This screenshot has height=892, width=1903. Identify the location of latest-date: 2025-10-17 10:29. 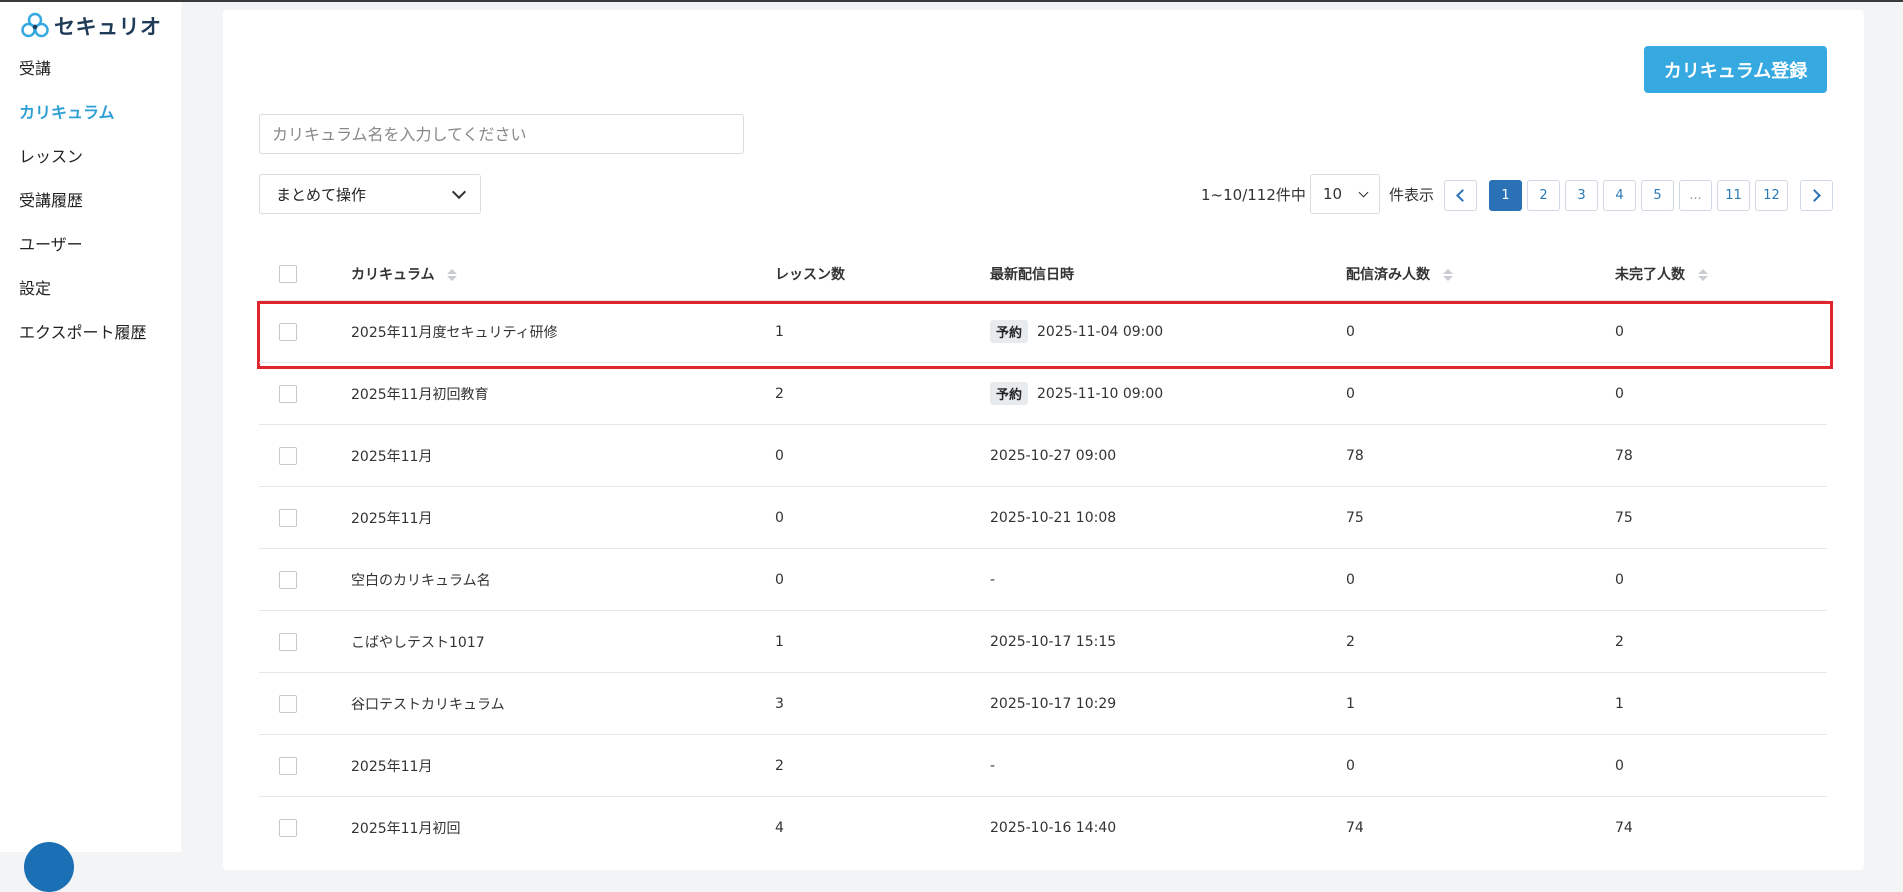
(1053, 703).